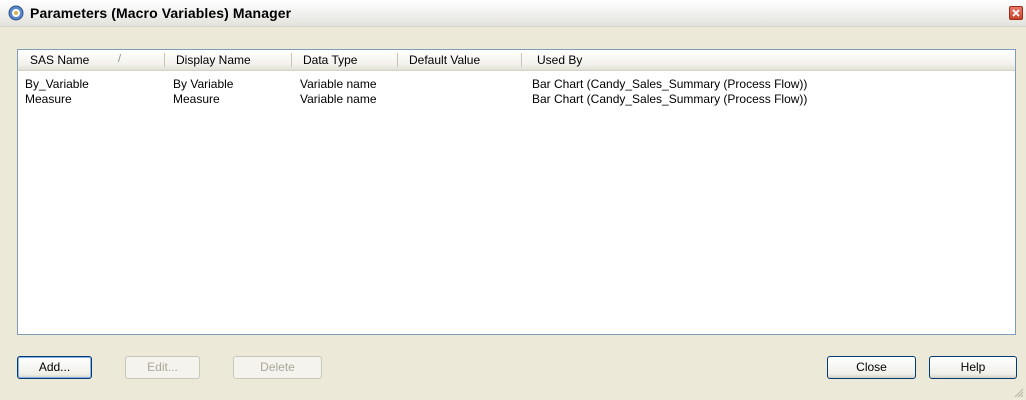 This screenshot has width=1026, height=400. I want to click on column-header-data-type: Data Type, so click(330, 60).